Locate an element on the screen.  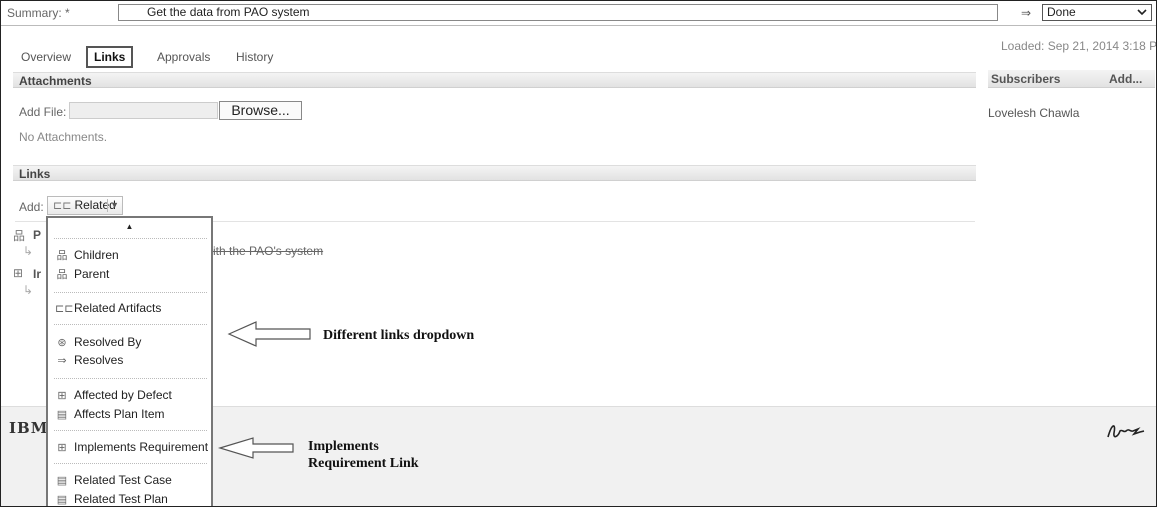
file-path-input is located at coordinates (143, 110).